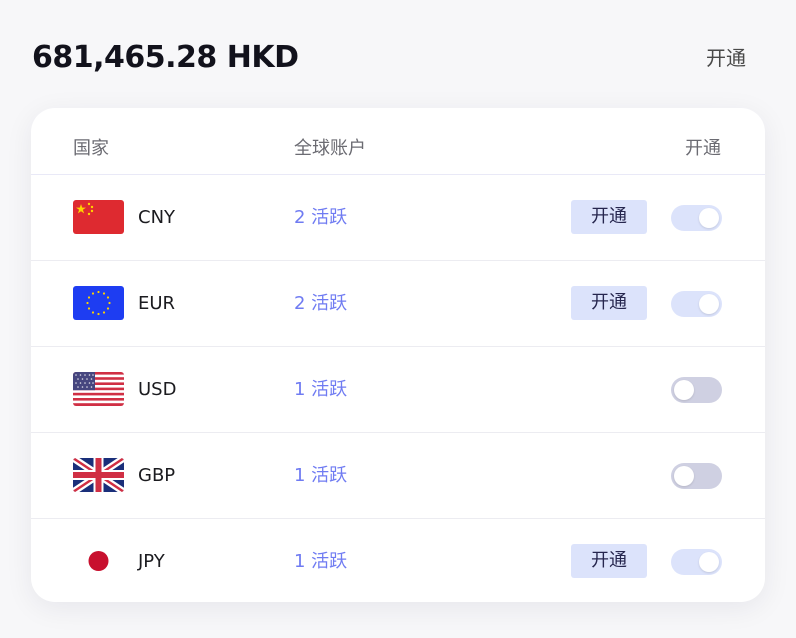  Describe the element at coordinates (398, 560) in the screenshot. I see `table-row: JPY 1 活跃 开通` at that location.